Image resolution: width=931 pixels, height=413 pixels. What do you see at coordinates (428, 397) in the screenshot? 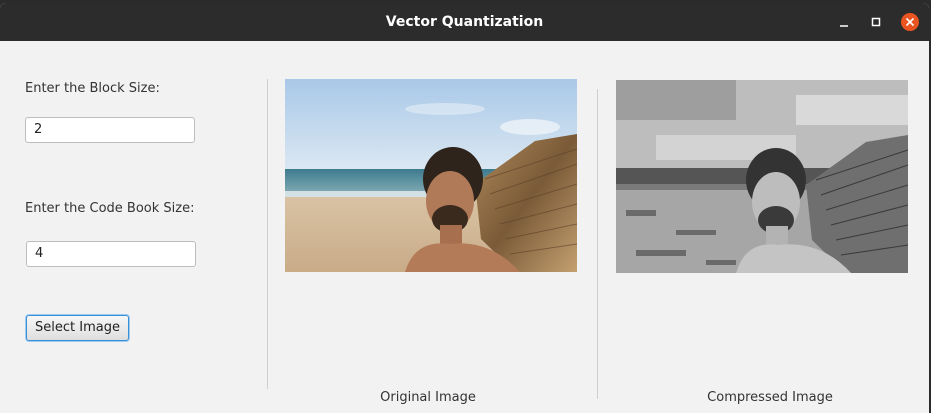
I see `original-image-caption: Original Image` at bounding box center [428, 397].